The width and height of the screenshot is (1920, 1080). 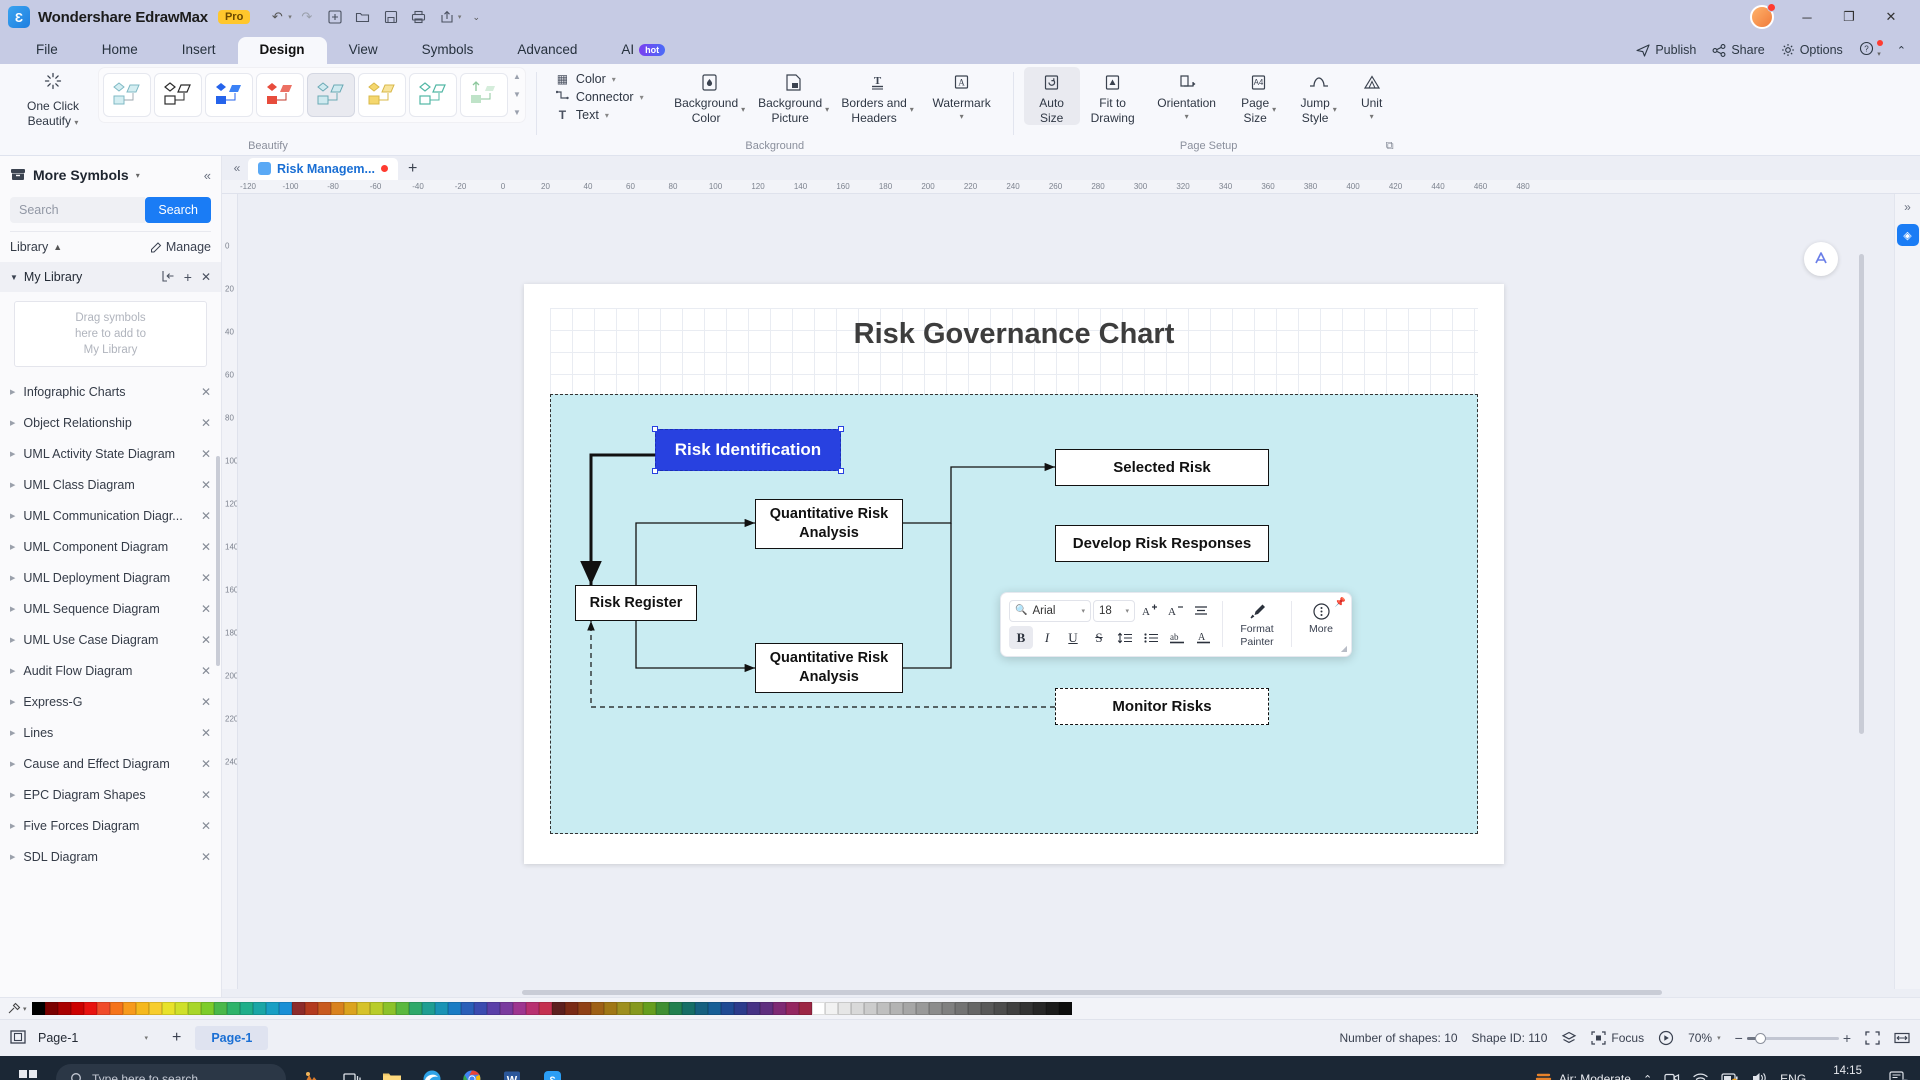 I want to click on node-selected-risk: Selected Risk, so click(x=1162, y=467).